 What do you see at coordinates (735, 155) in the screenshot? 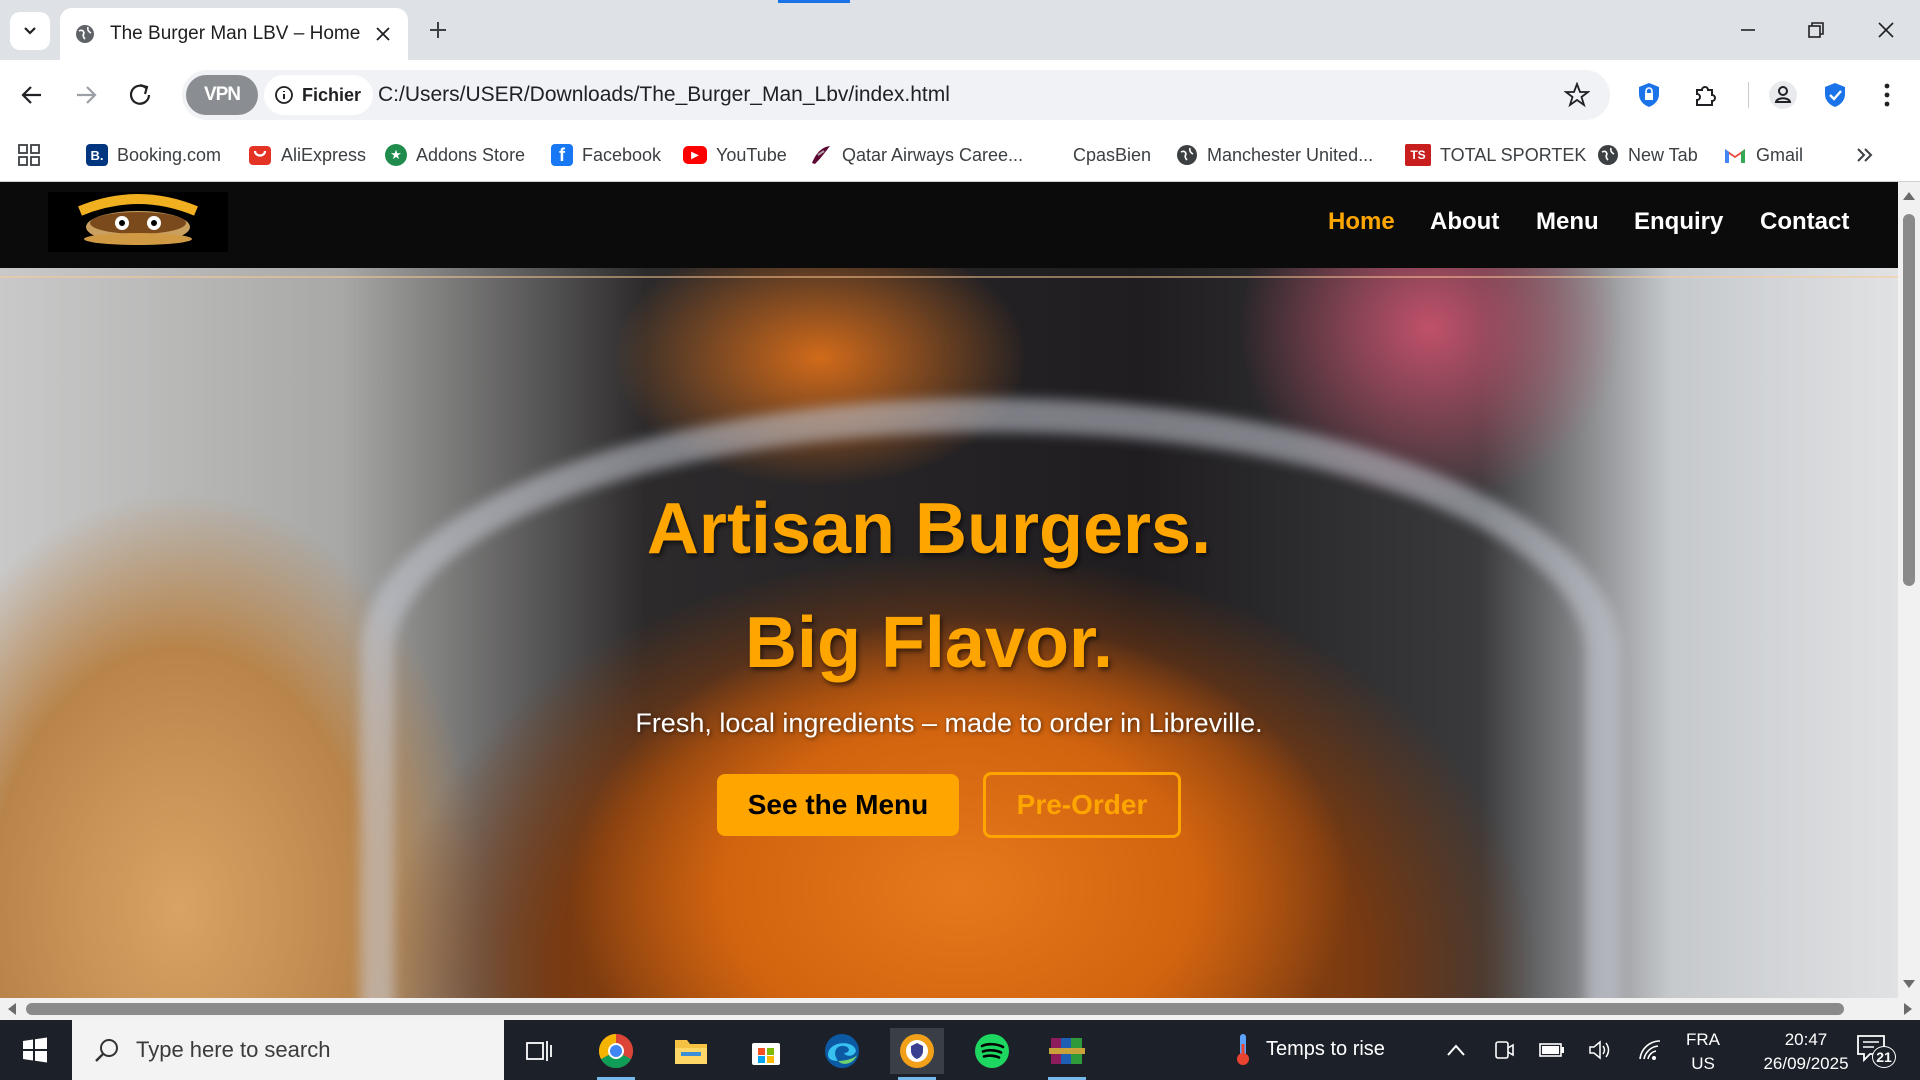
I see `bookmark-youtube: ▶ YouTube` at bounding box center [735, 155].